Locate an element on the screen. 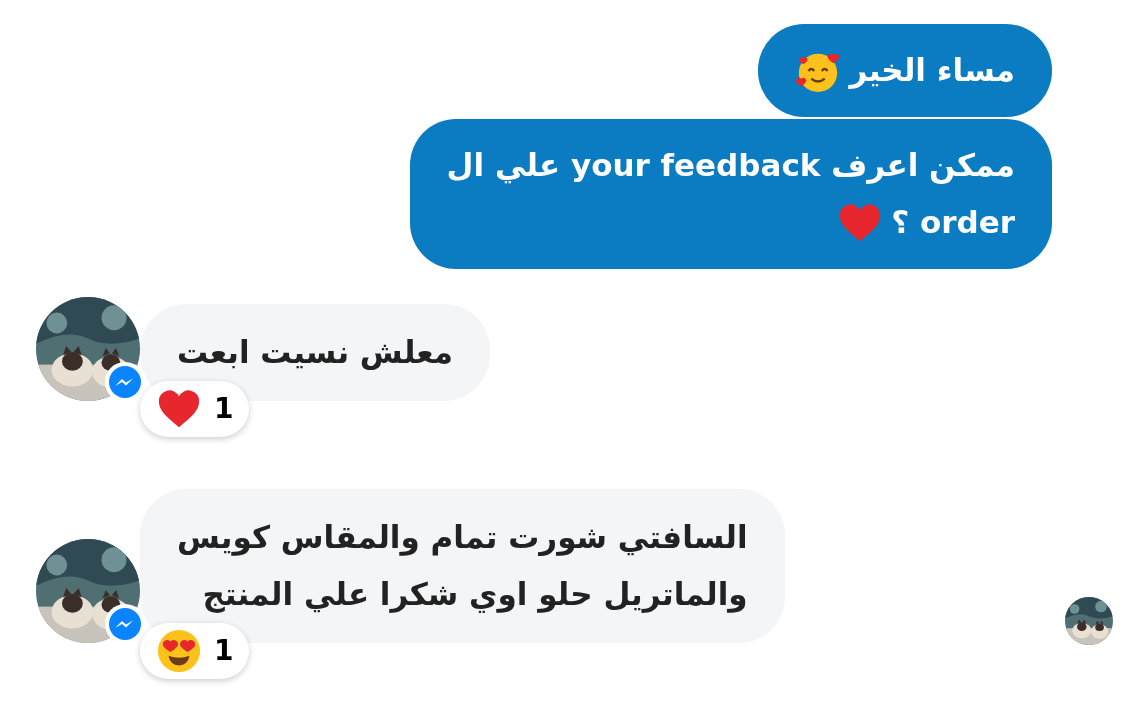 This screenshot has width=1125, height=719. message-text: مساء الخير is located at coordinates (932, 71).